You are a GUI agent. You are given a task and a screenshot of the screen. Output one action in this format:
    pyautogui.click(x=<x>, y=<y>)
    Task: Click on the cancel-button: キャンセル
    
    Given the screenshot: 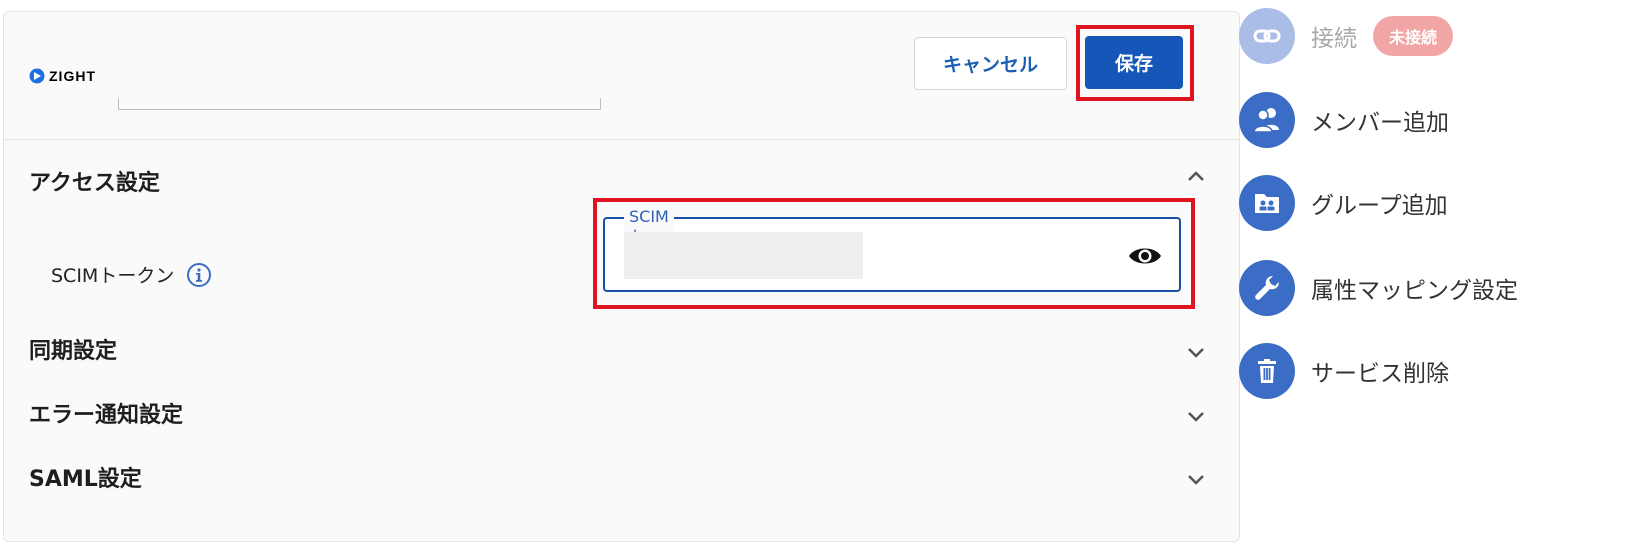 What is the action you would take?
    pyautogui.click(x=990, y=63)
    